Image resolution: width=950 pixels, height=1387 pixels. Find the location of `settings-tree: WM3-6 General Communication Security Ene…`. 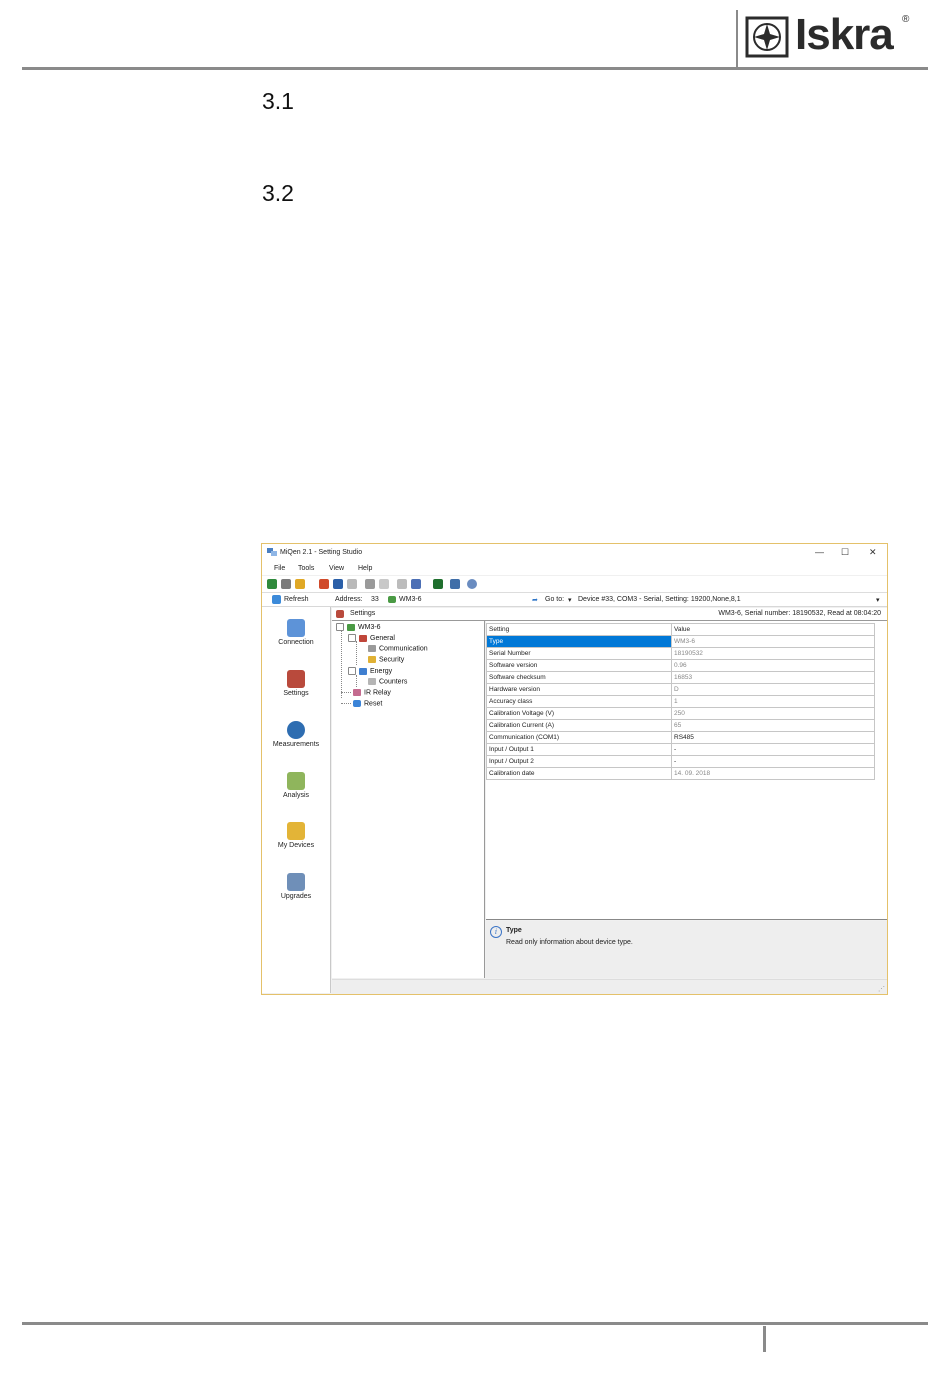

settings-tree: WM3-6 General Communication Security Ene… is located at coordinates (408, 799).